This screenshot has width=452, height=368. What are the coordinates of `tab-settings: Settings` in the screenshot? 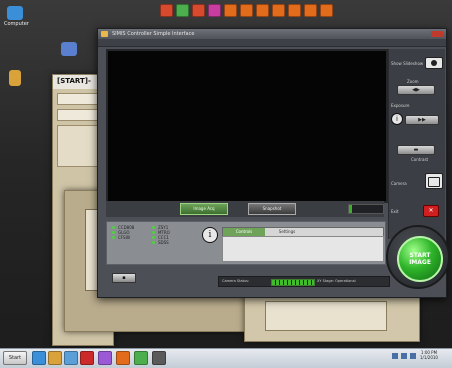 It's located at (287, 232).